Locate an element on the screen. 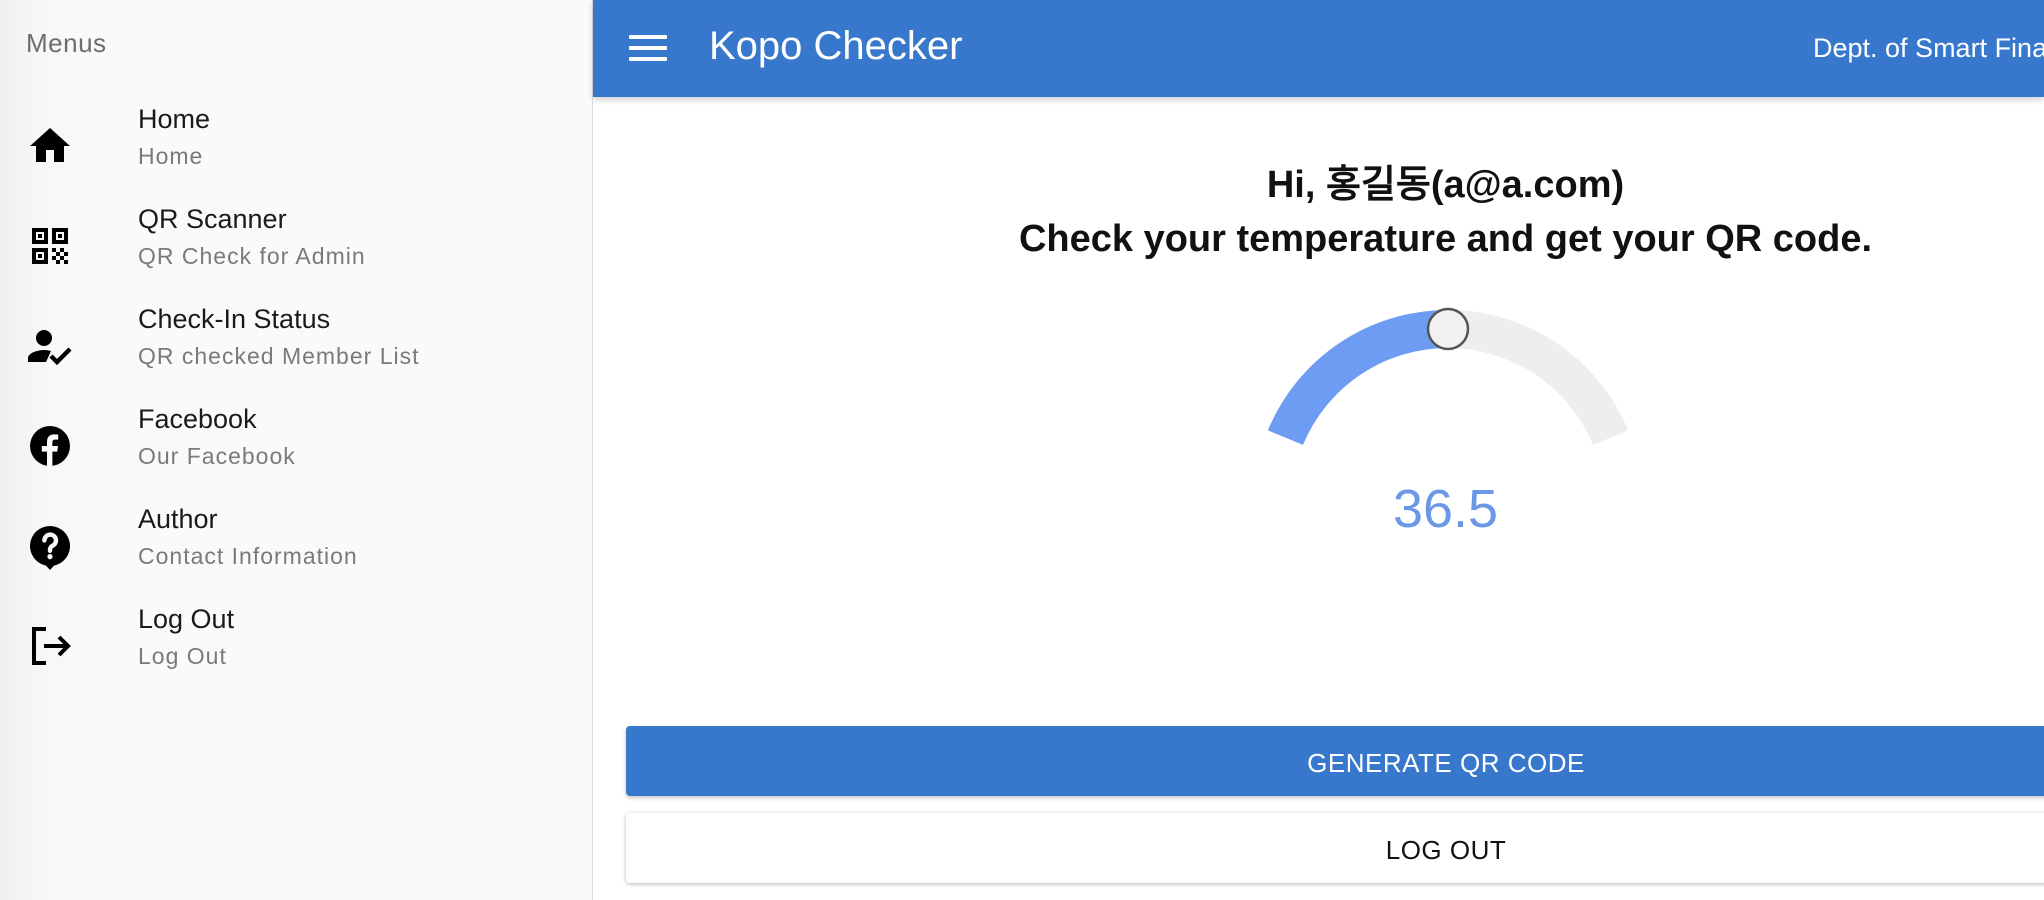  menu-label: Check-In Status is located at coordinates (234, 319).